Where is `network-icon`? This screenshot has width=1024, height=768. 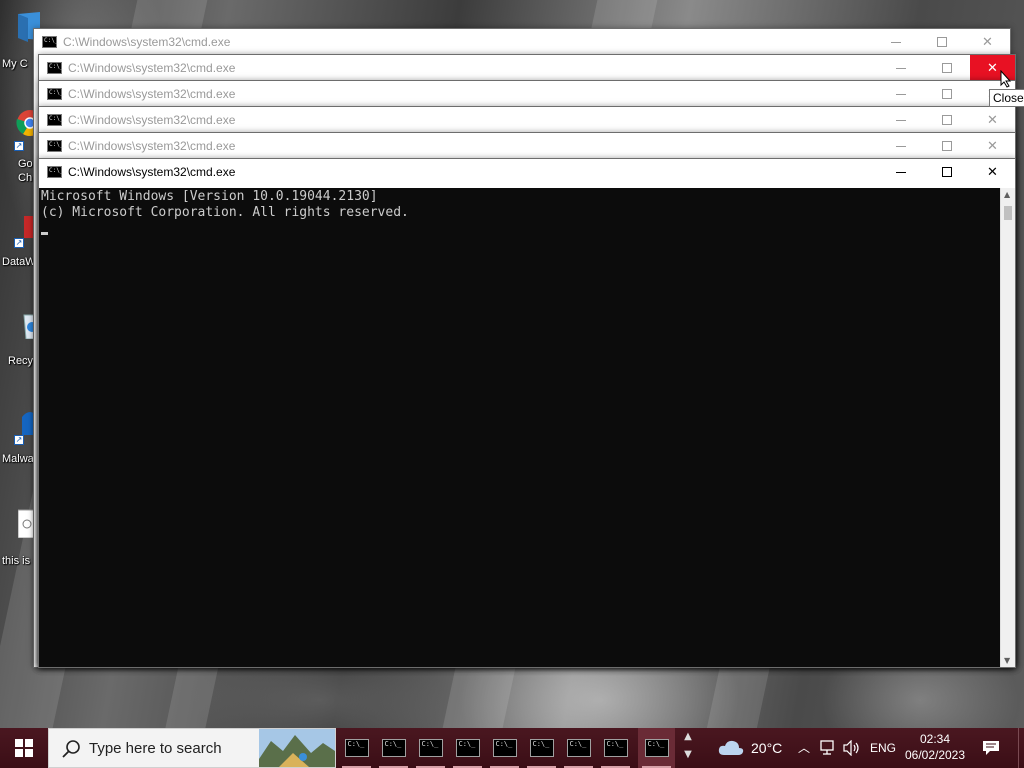 network-icon is located at coordinates (827, 747).